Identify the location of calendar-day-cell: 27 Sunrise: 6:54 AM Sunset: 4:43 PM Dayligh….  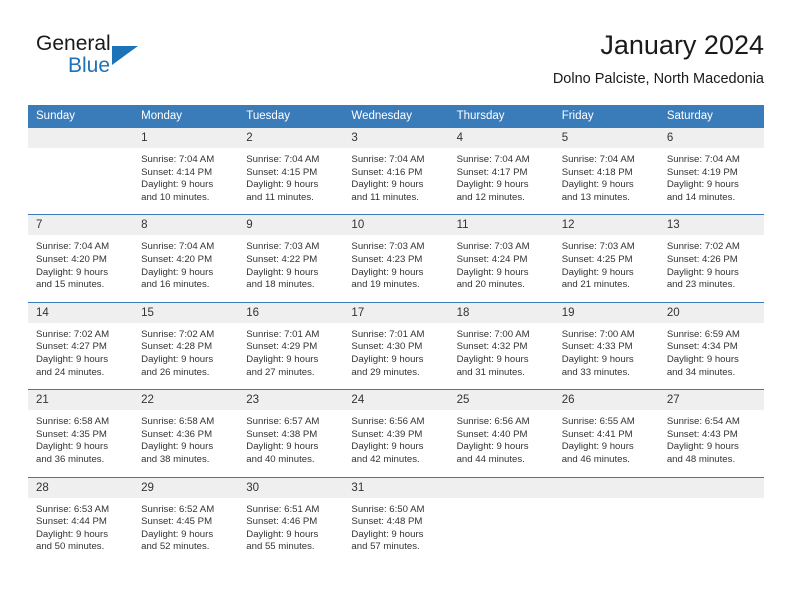
(711, 433).